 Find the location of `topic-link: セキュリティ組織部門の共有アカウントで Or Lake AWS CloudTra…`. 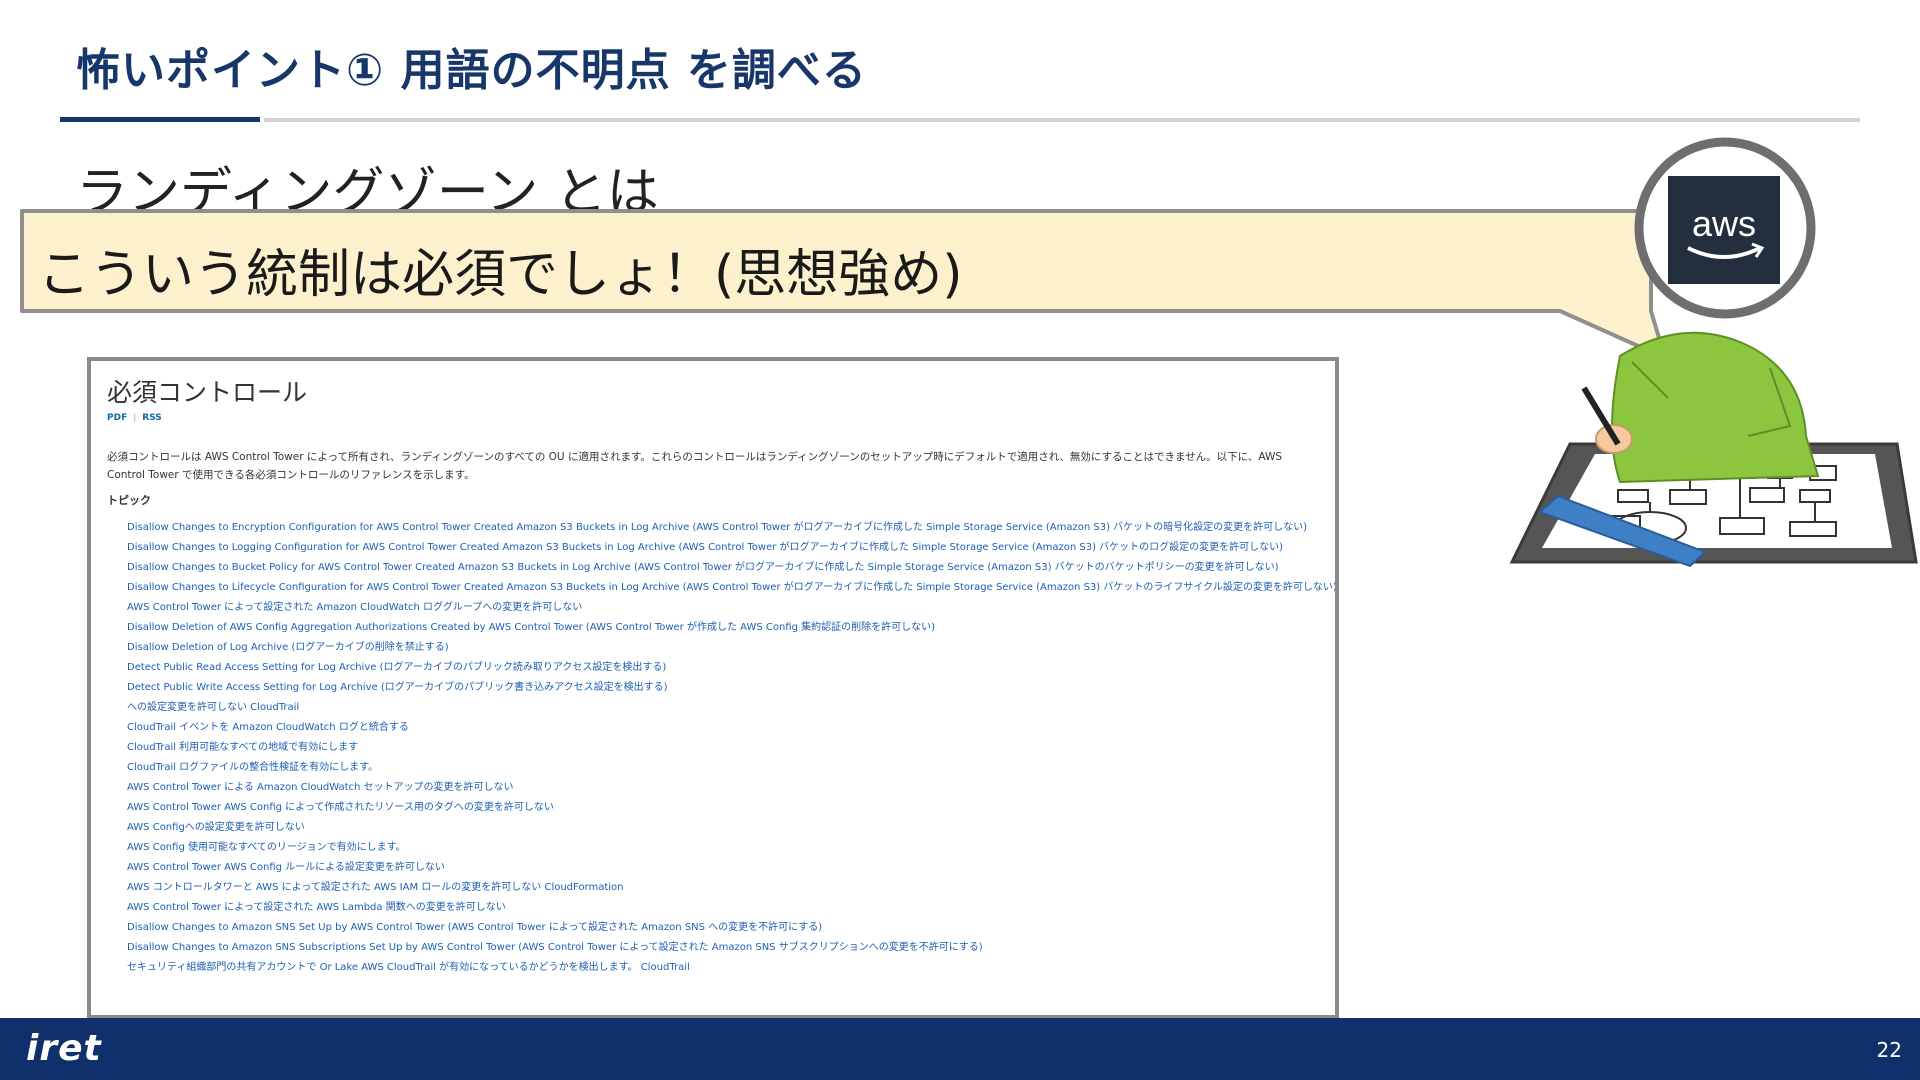

topic-link: セキュリティ組織部門の共有アカウントで Or Lake AWS CloudTra… is located at coordinates (731, 968).